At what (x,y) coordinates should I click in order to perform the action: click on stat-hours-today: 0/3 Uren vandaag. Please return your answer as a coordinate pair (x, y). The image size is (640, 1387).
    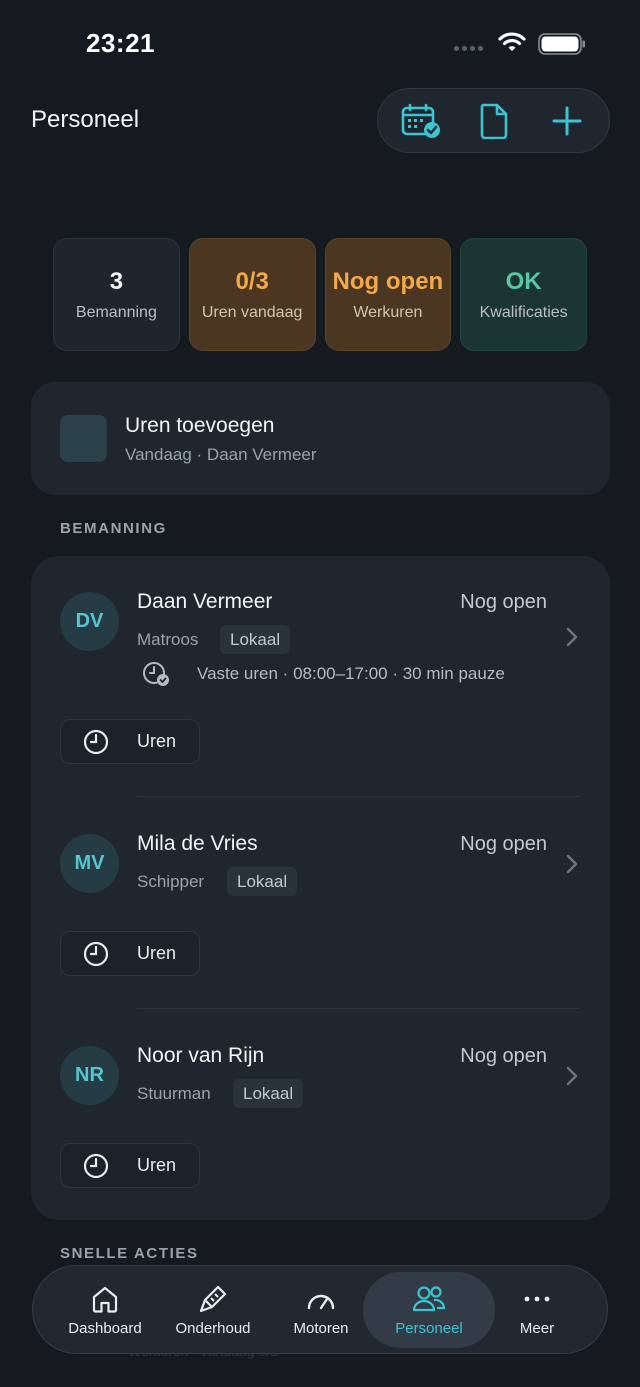
    Looking at the image, I should click on (252, 294).